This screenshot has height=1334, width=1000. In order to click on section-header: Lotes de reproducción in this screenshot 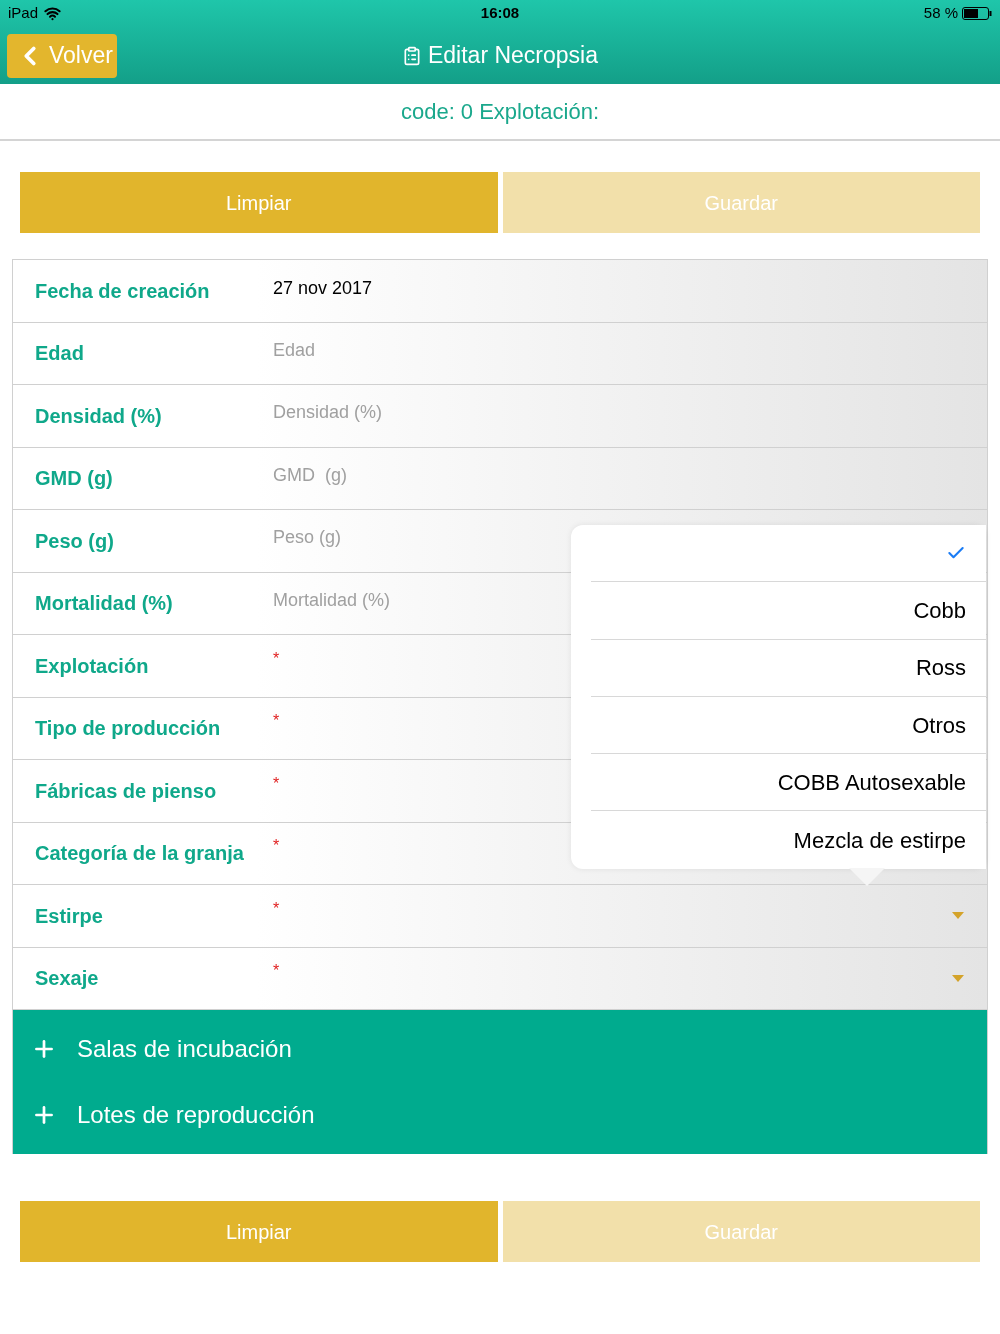, I will do `click(500, 1115)`.